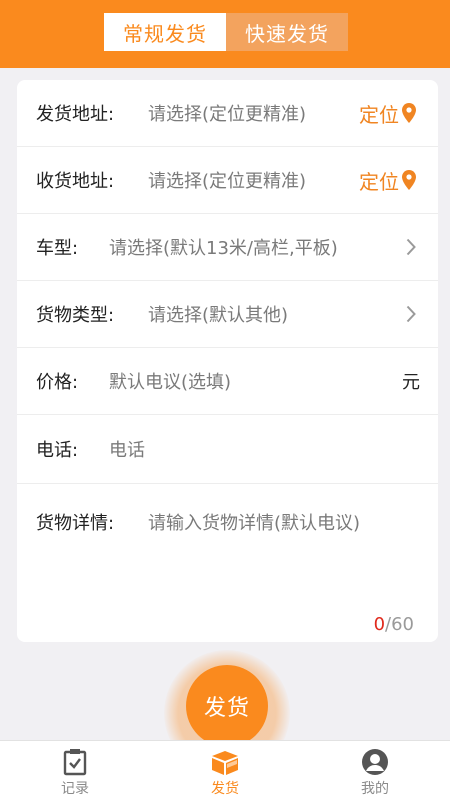 The width and height of the screenshot is (450, 800). I want to click on nav-item-records: 记录, so click(75, 770).